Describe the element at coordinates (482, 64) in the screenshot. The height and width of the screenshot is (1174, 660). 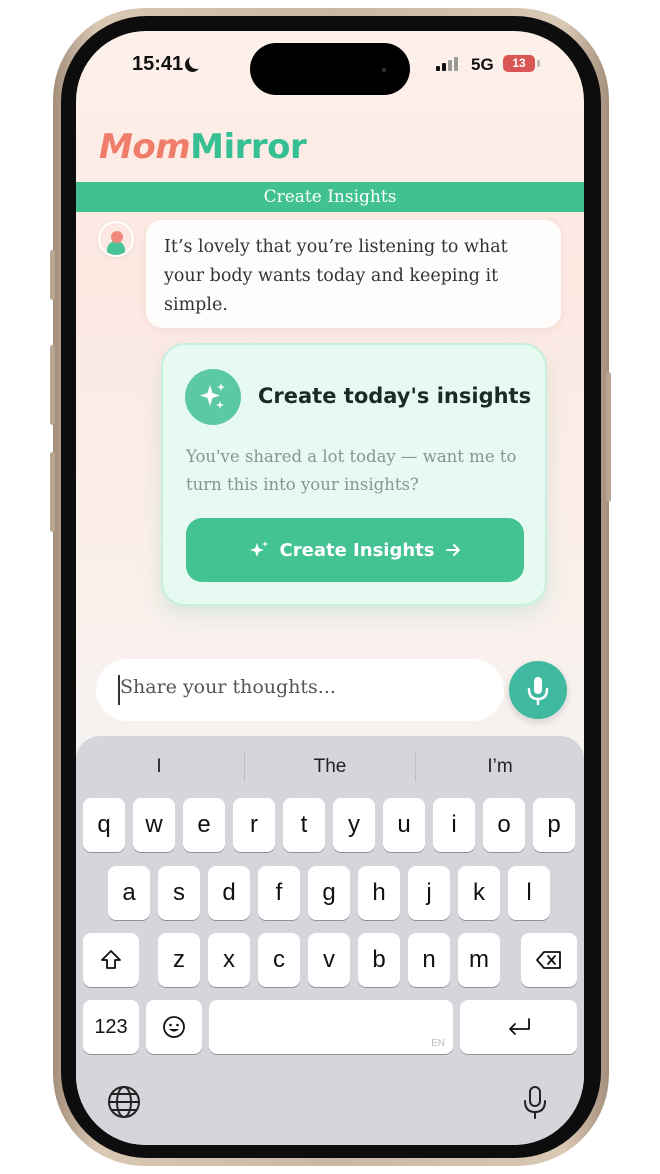
I see `network-label: 5G` at that location.